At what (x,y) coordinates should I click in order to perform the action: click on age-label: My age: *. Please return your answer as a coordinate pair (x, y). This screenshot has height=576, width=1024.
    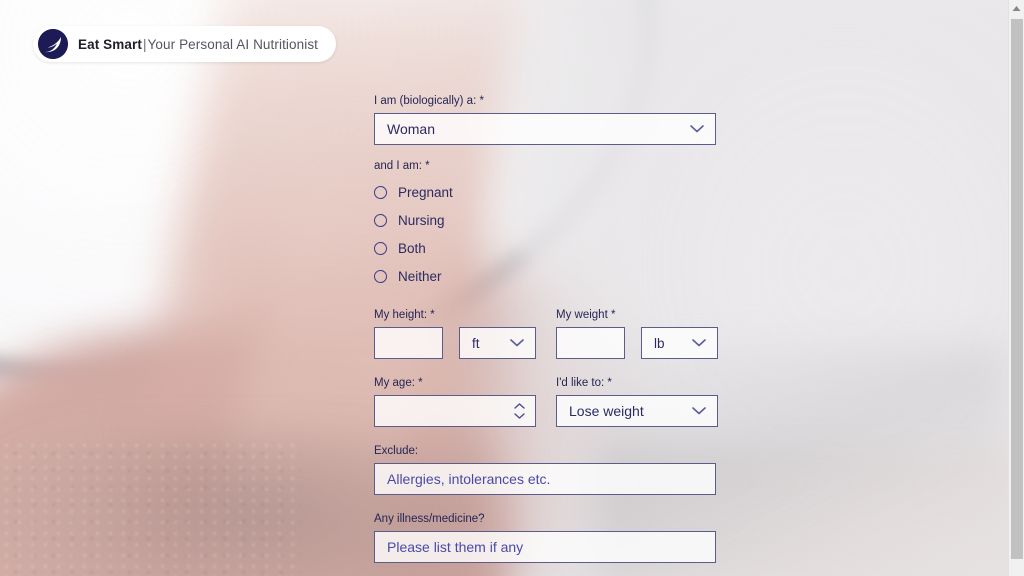
    Looking at the image, I should click on (398, 383).